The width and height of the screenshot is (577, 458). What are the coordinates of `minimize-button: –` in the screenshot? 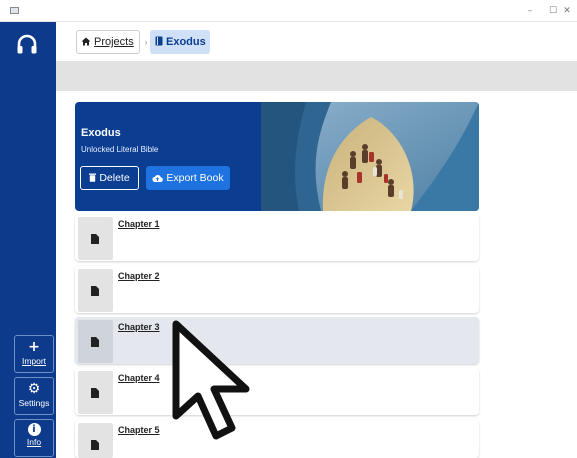 It's located at (530, 11).